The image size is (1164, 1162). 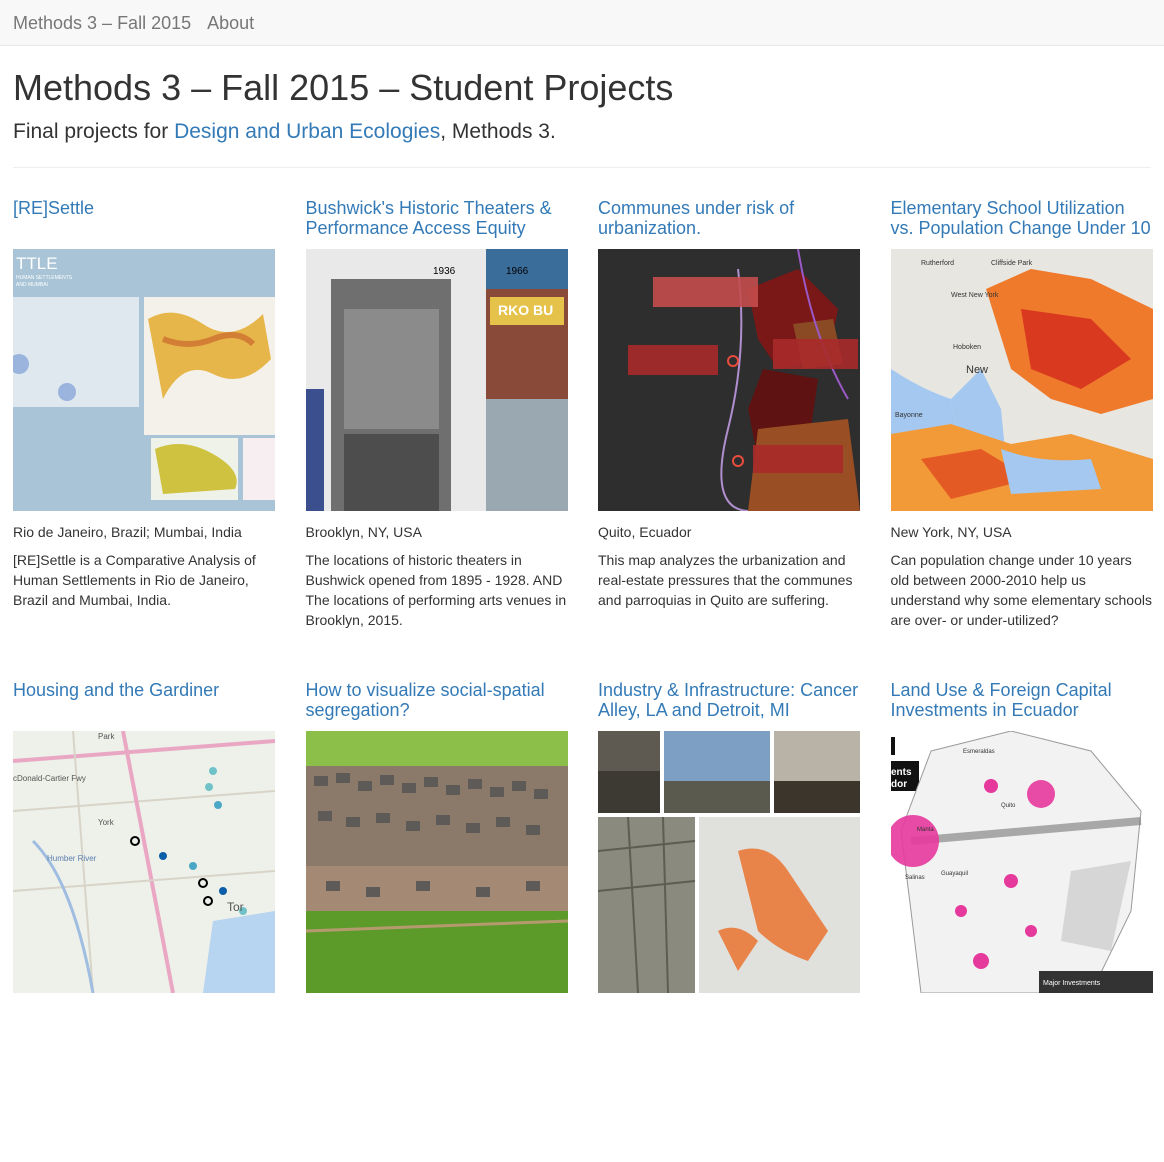 I want to click on thumb-text: Cliffside Park, so click(x=1012, y=263).